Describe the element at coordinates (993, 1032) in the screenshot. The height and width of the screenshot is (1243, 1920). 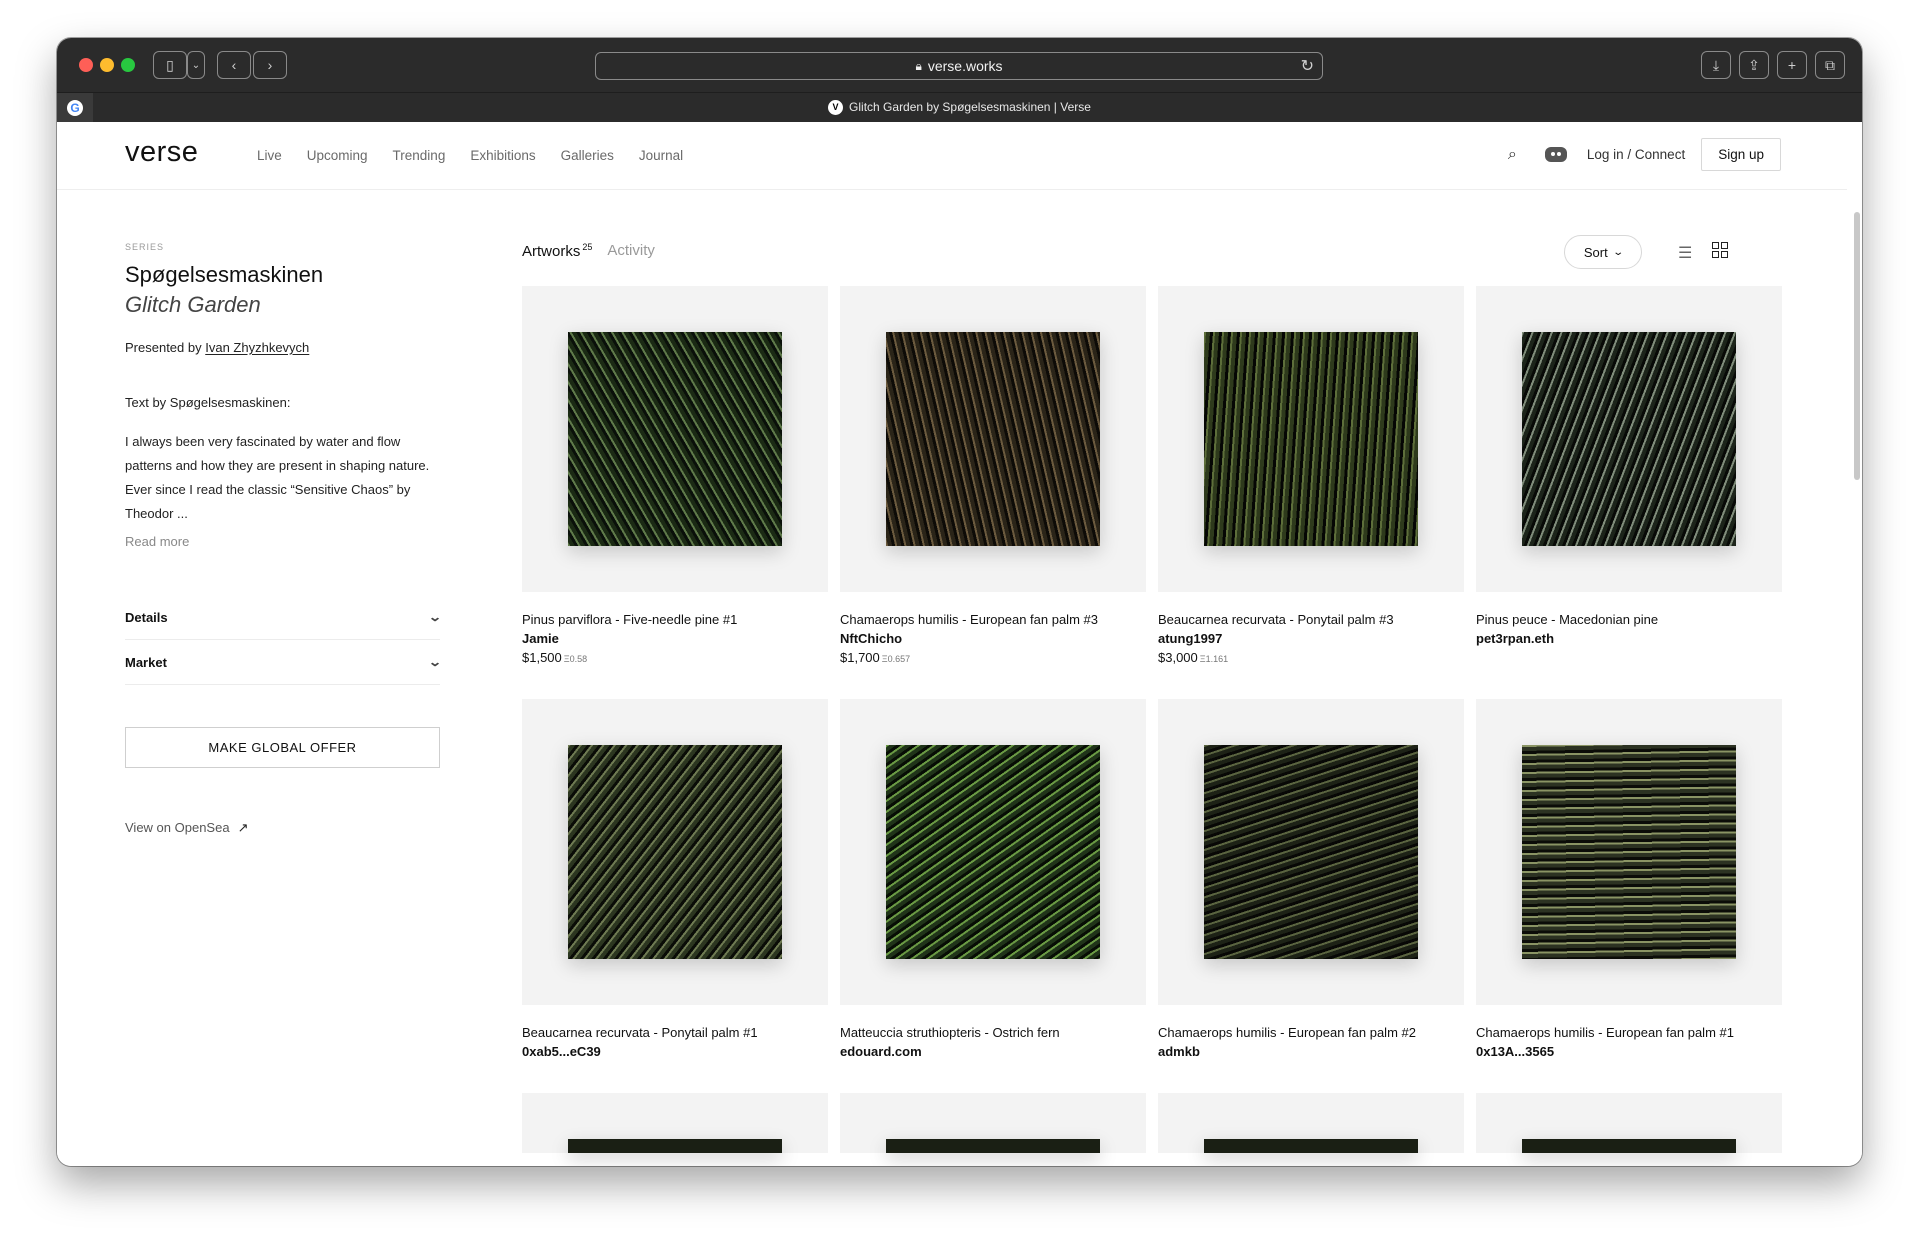
I see `artwork-title: Matteuccia struthiopteris - Ostrich fern` at that location.